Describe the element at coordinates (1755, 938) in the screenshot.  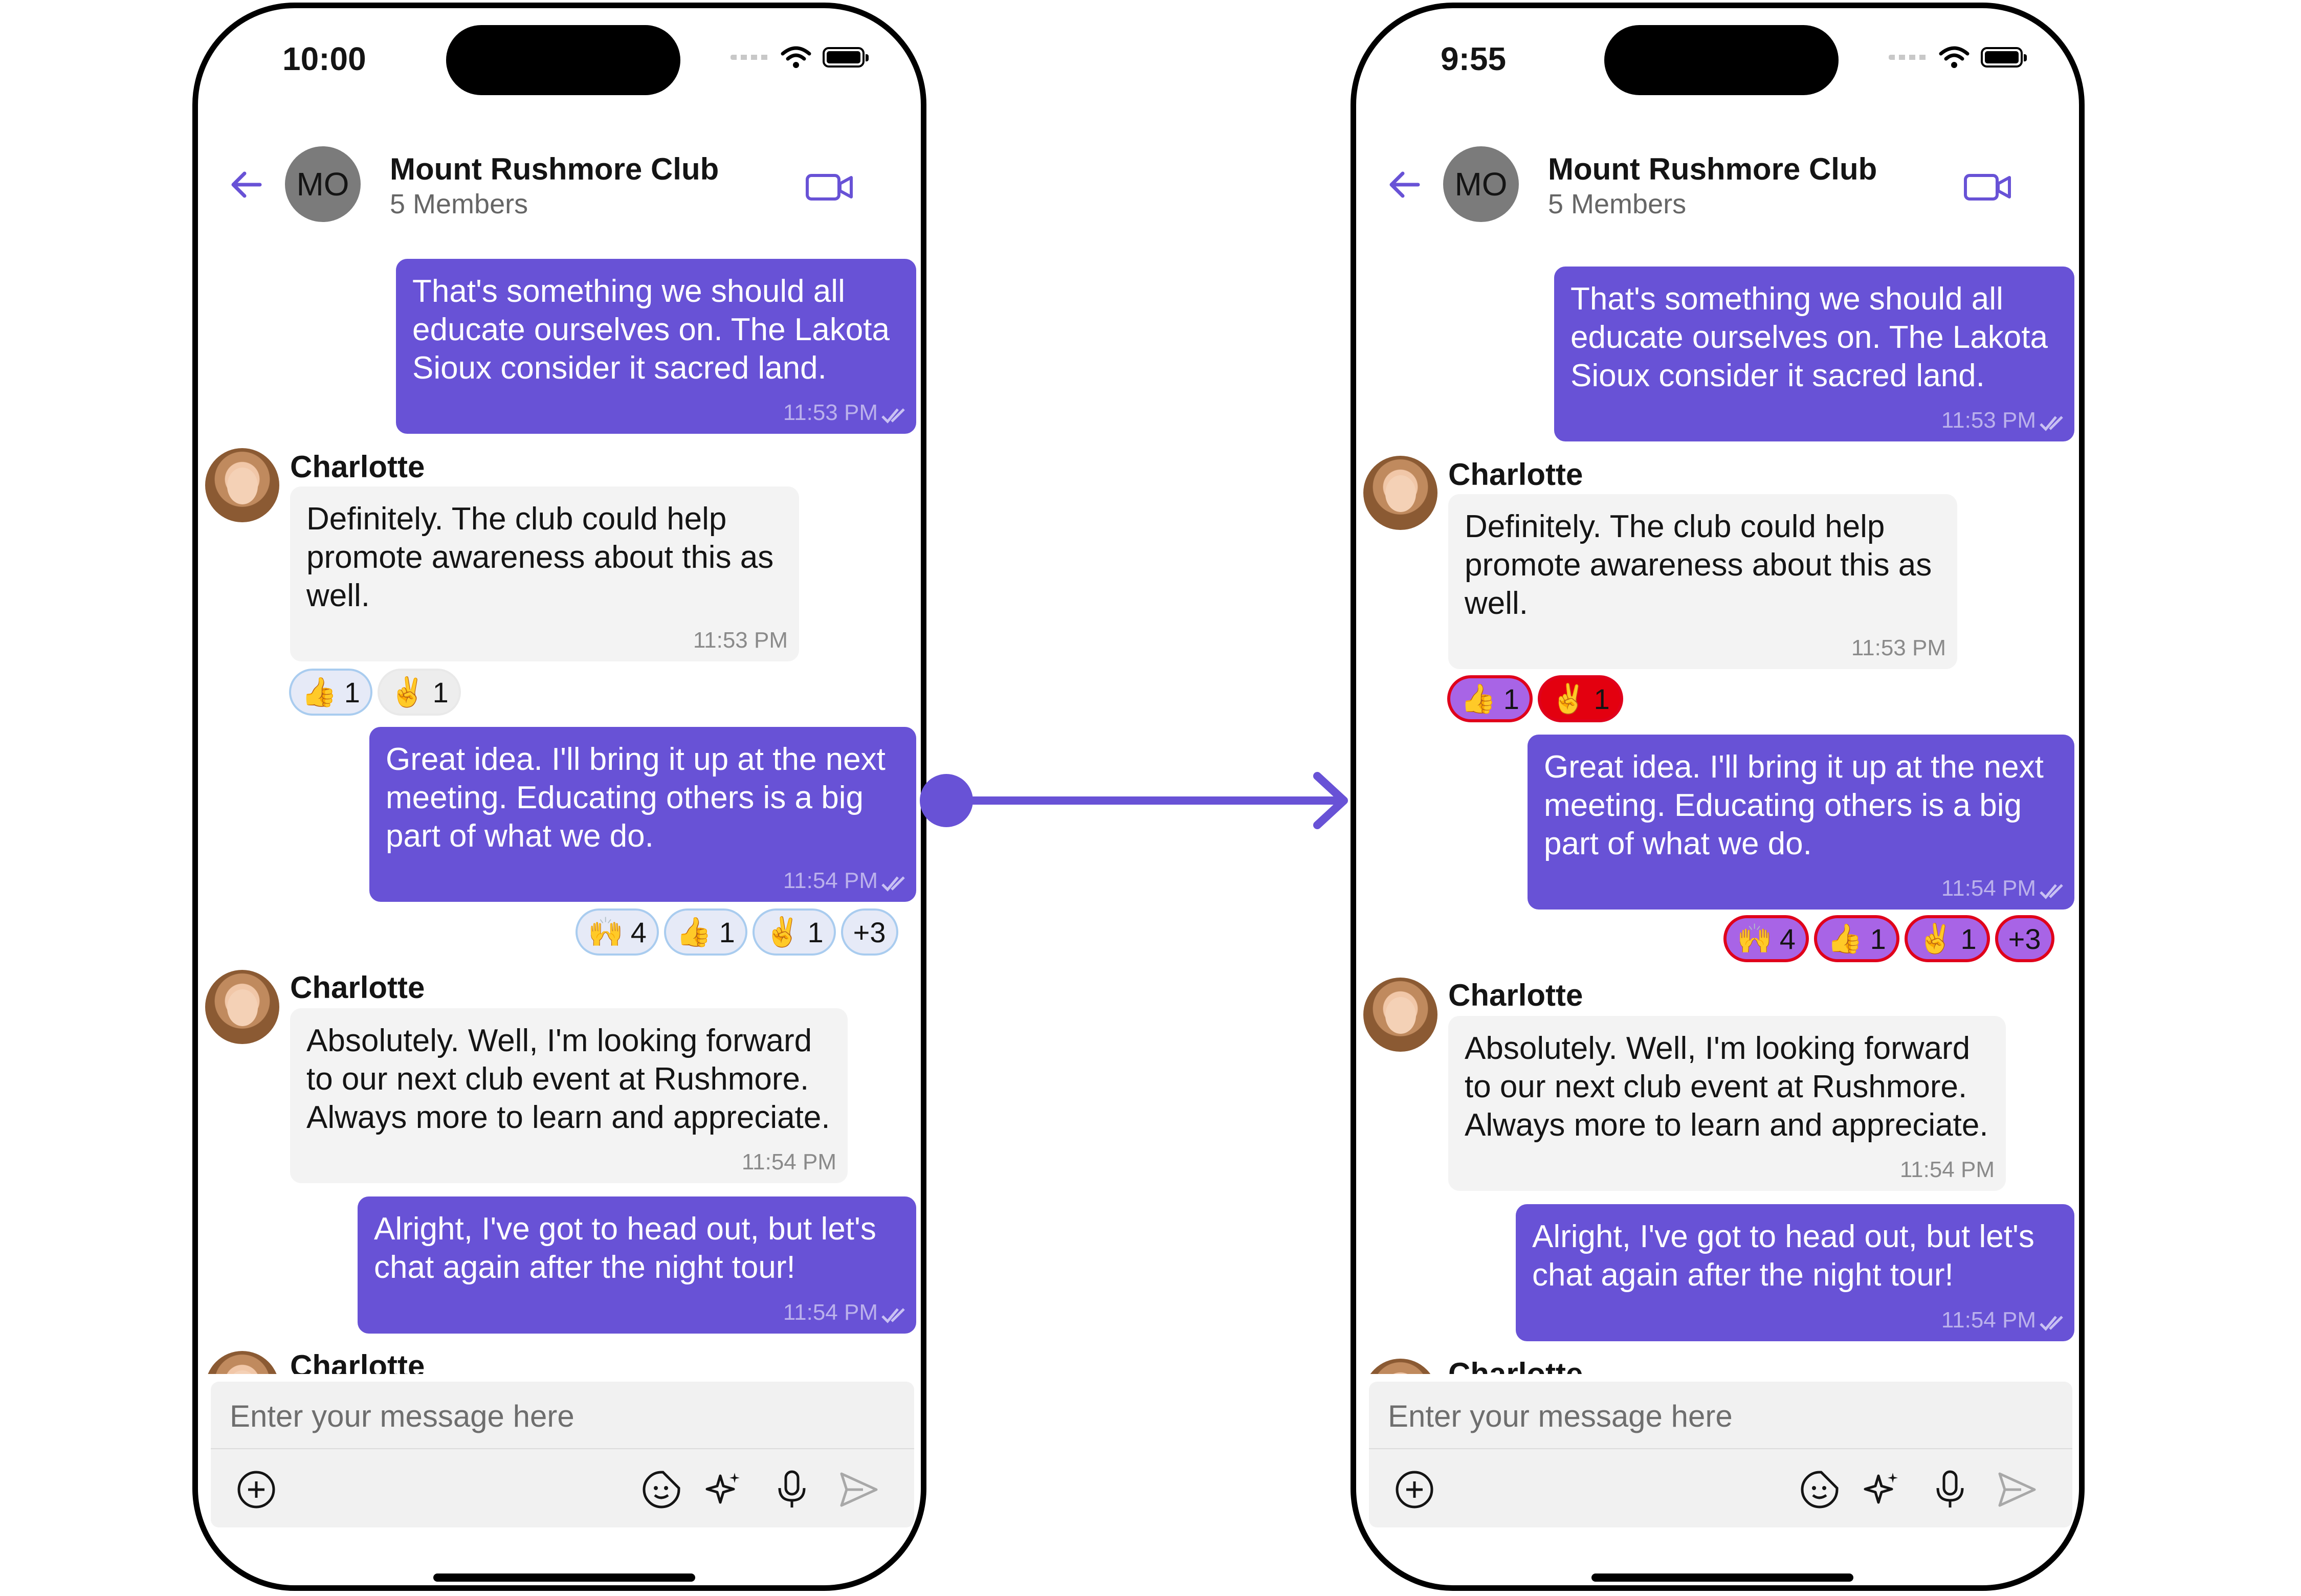
I see `raising-hands-icon: 🙌` at that location.